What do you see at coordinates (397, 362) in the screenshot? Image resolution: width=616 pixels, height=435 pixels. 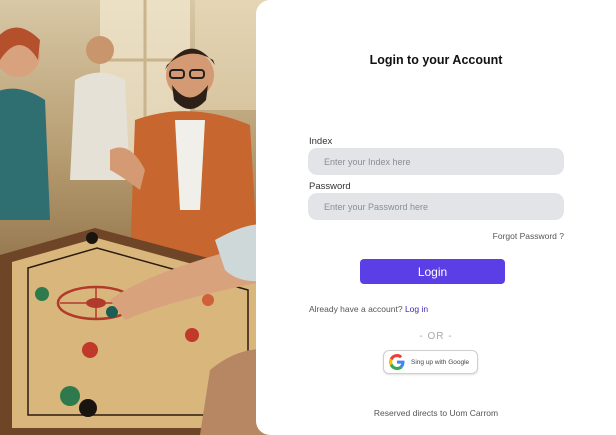 I see `google-icon` at bounding box center [397, 362].